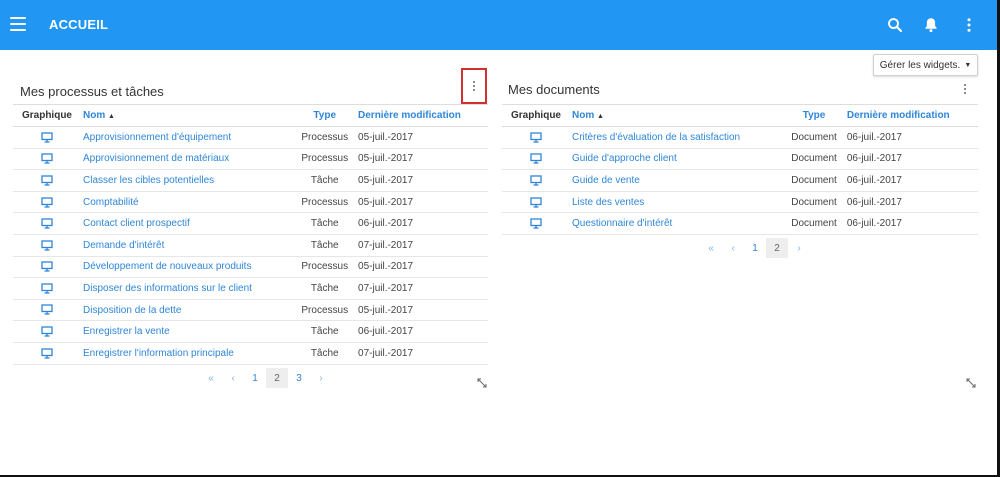 This screenshot has width=1000, height=477. I want to click on table-row: Demande d'intérêt Tâche 07-juil.-2017, so click(250, 245).